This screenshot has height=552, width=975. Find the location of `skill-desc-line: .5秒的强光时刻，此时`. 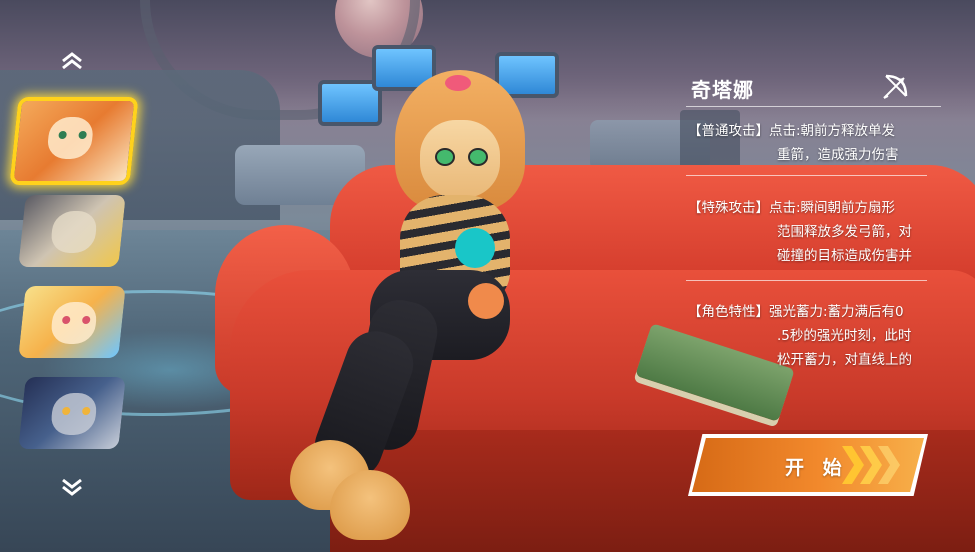

skill-desc-line: .5秒的强光时刻，此时 is located at coordinates (844, 336).